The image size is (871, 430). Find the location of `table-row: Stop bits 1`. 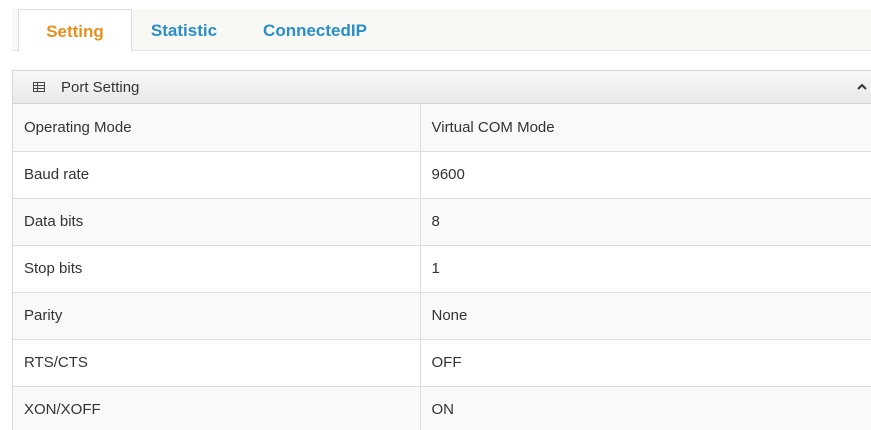

table-row: Stop bits 1 is located at coordinates (442, 269).